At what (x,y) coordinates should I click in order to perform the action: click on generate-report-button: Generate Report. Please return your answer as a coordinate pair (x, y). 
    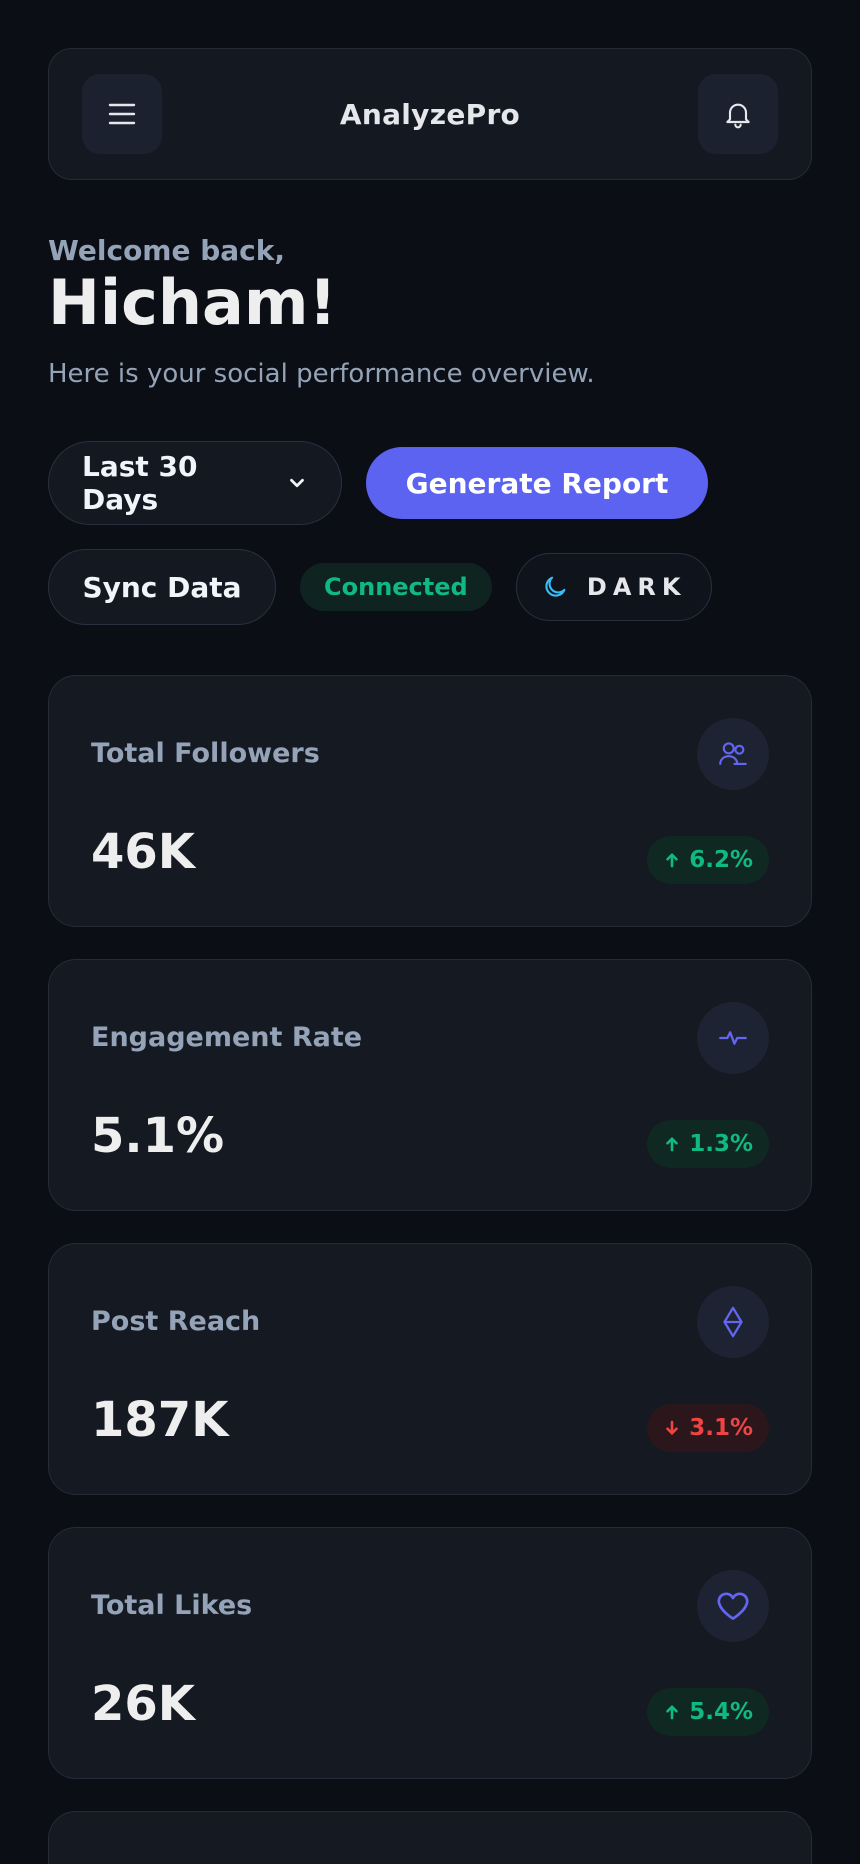
    Looking at the image, I should click on (537, 483).